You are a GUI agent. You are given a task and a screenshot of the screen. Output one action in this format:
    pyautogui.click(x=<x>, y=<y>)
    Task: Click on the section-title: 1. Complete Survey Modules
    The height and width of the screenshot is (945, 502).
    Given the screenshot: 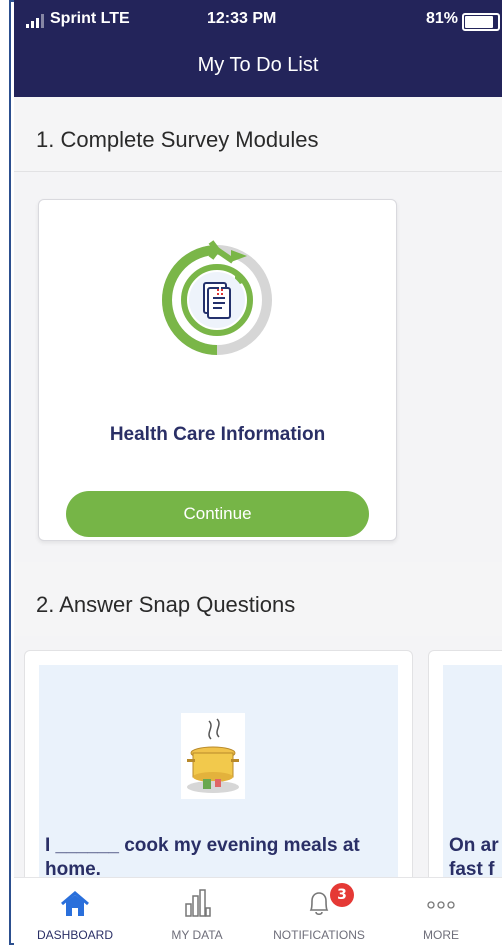 What is the action you would take?
    pyautogui.click(x=177, y=139)
    